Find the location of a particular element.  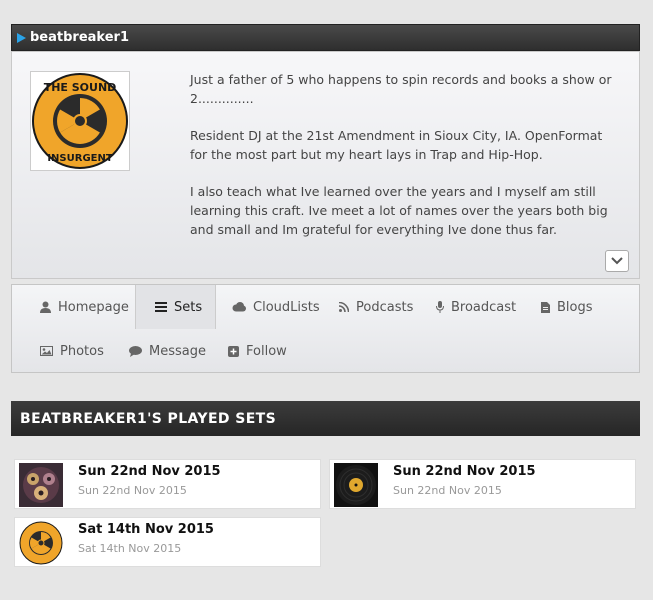

vinyl-decks-thumbnail is located at coordinates (41, 485).